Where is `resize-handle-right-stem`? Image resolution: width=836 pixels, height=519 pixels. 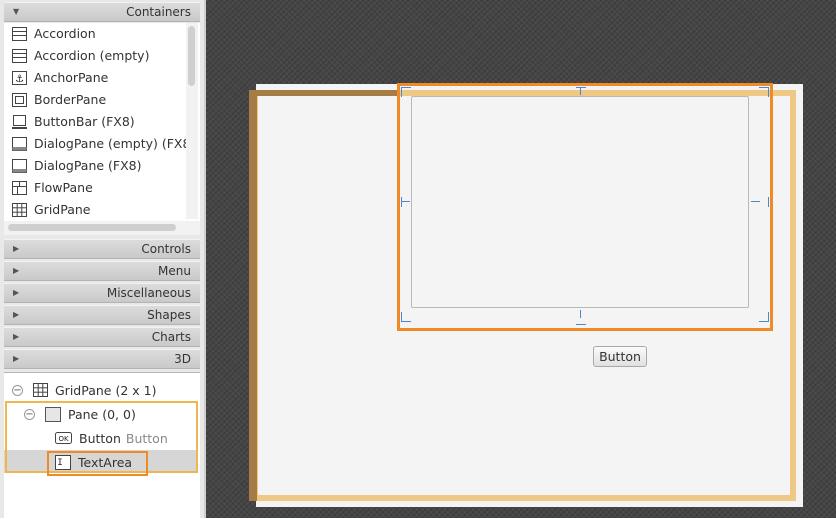
resize-handle-right-stem is located at coordinates (755, 201).